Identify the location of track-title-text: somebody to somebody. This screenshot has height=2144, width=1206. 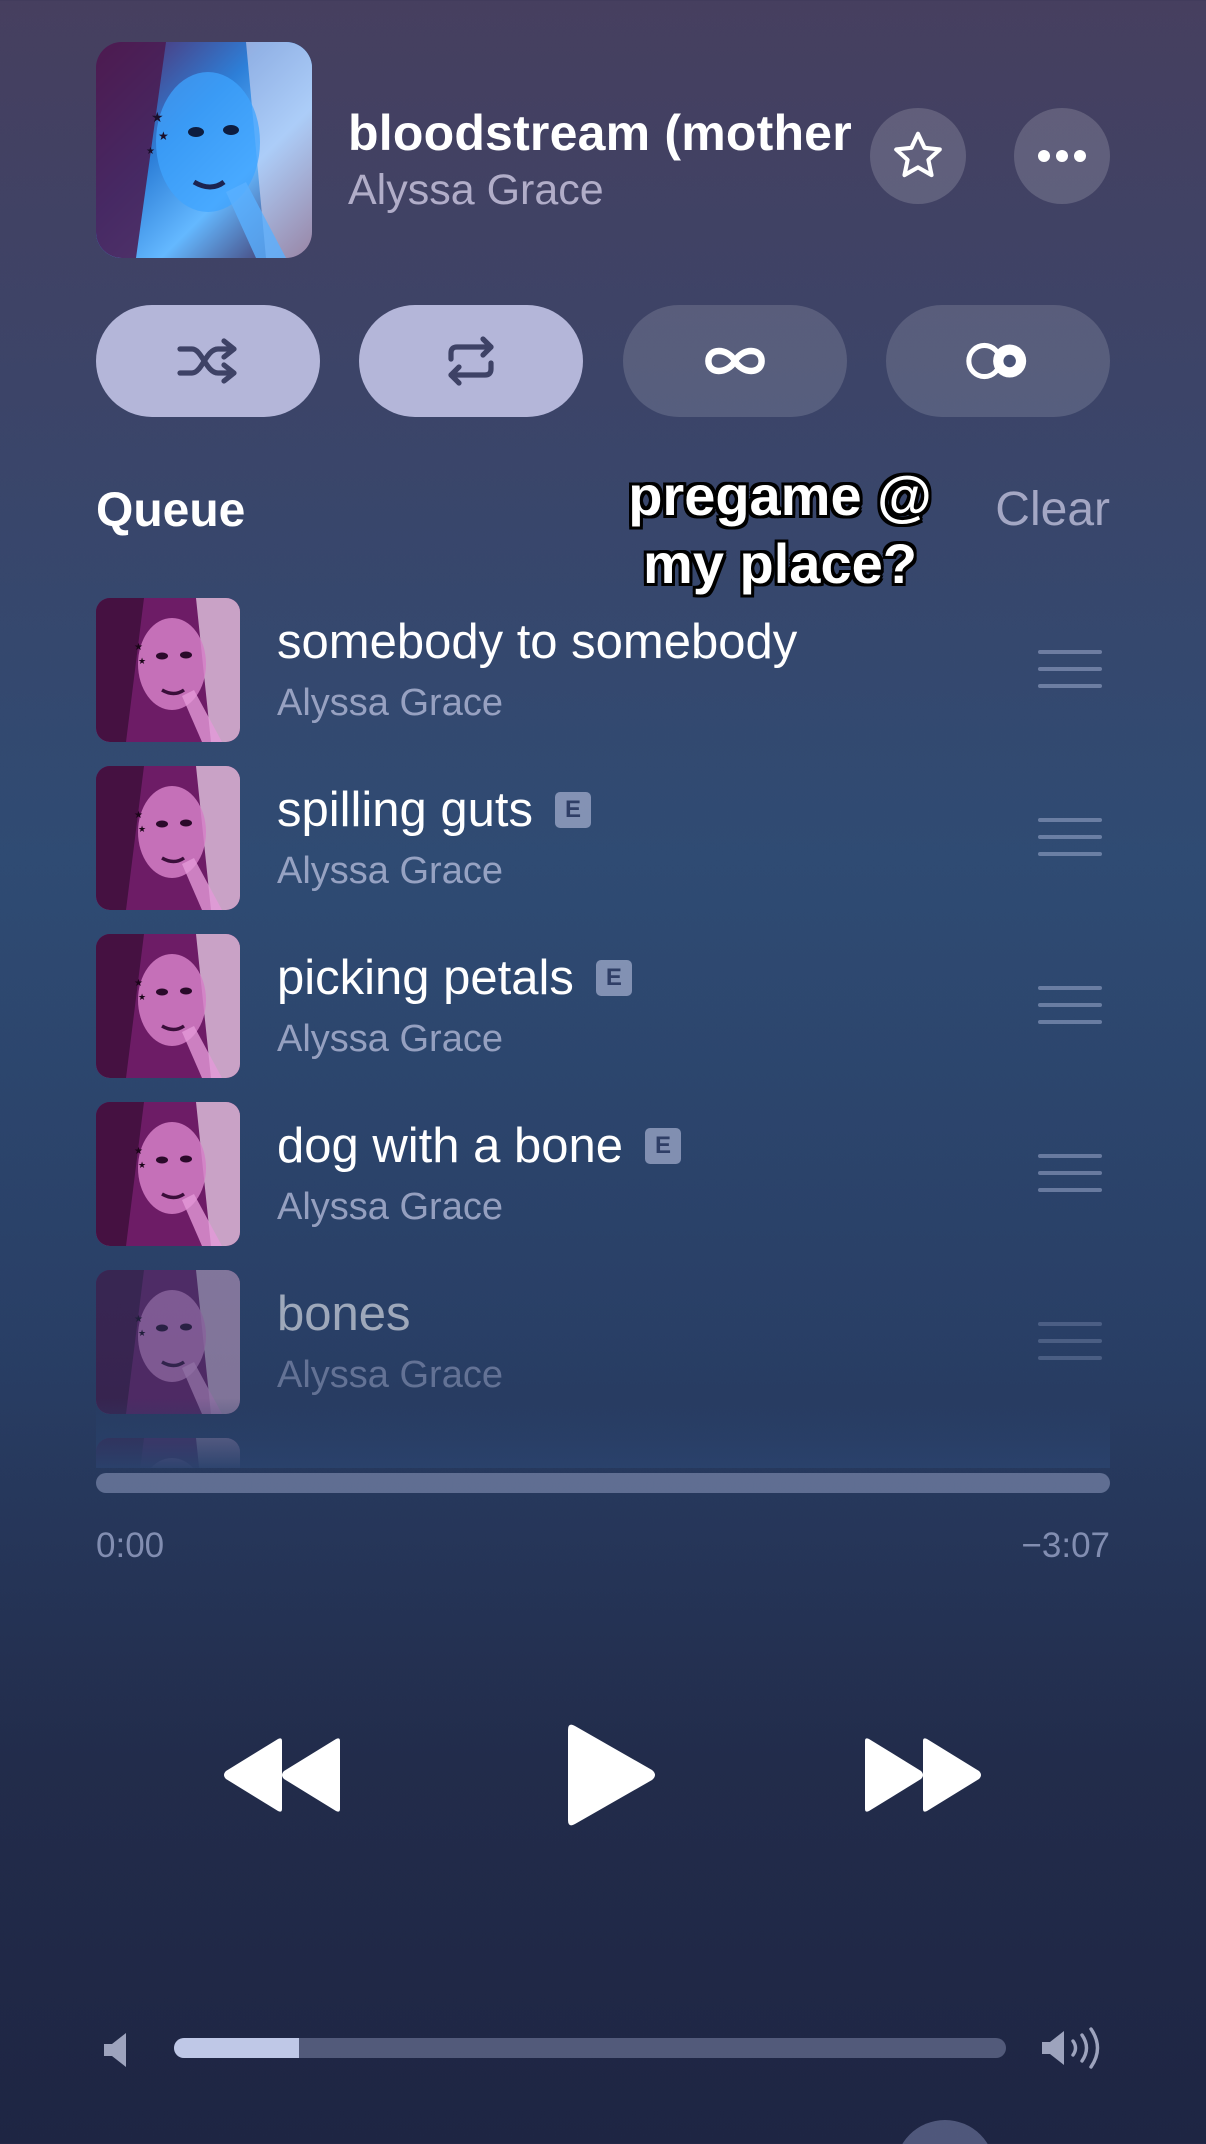
(537, 642).